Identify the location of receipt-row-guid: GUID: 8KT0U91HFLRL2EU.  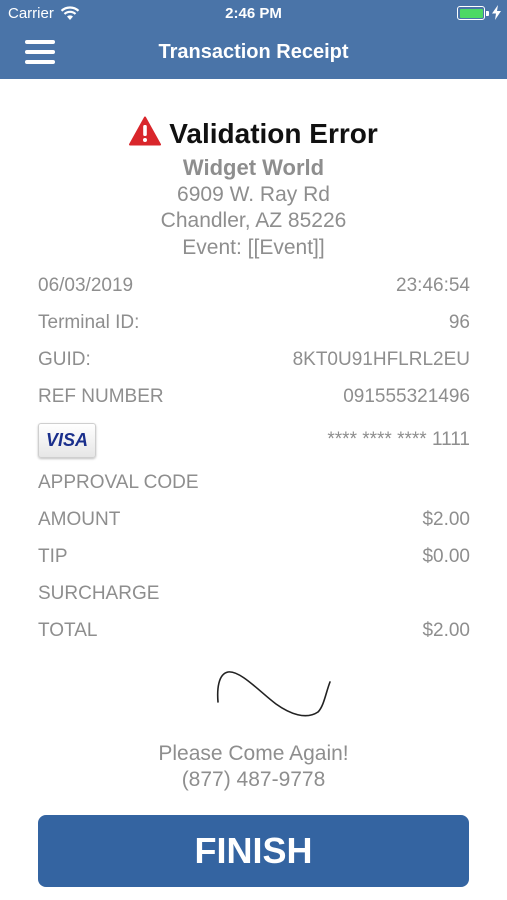
(254, 363).